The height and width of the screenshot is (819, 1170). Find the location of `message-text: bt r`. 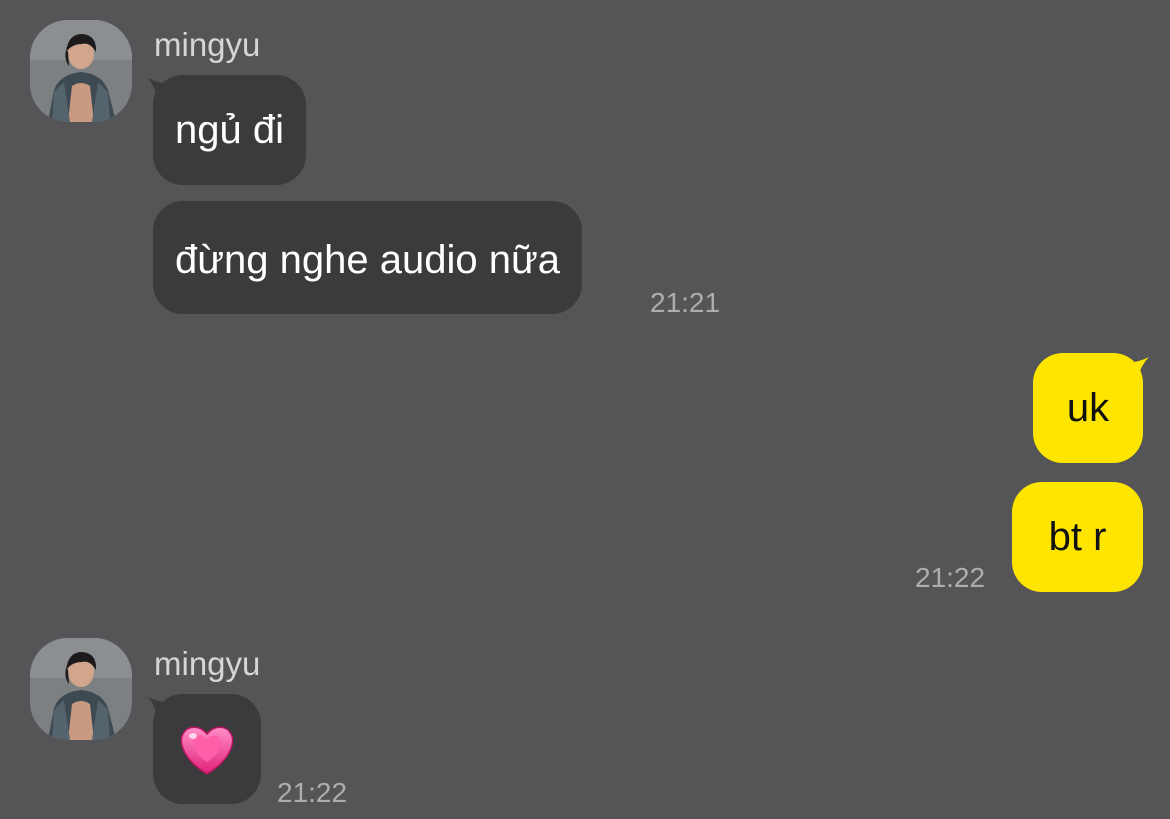

message-text: bt r is located at coordinates (1077, 537).